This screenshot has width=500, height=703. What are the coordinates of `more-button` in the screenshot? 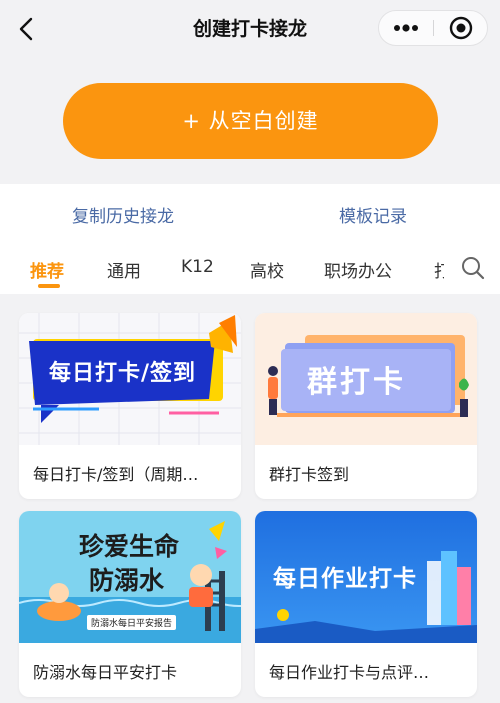 It's located at (406, 28).